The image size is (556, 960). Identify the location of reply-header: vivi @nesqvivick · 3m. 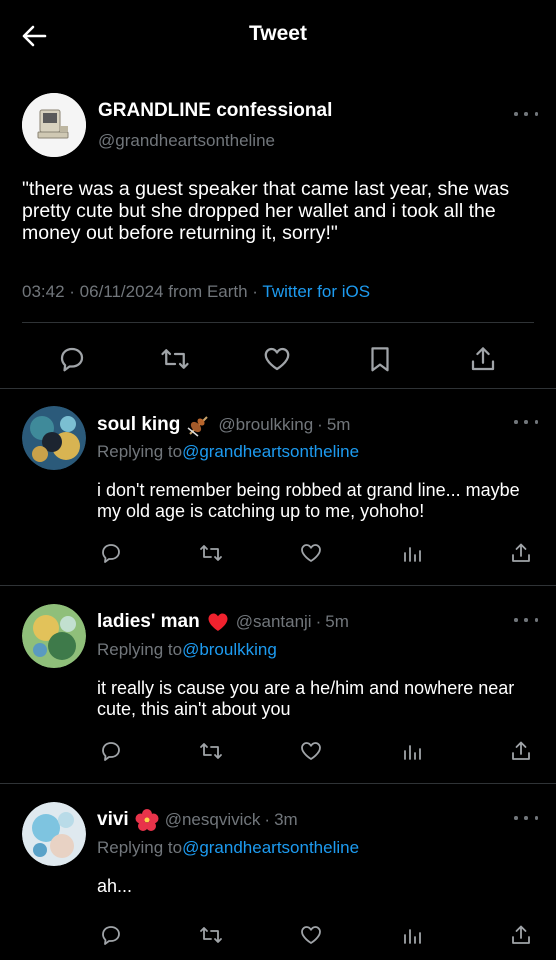
(197, 820).